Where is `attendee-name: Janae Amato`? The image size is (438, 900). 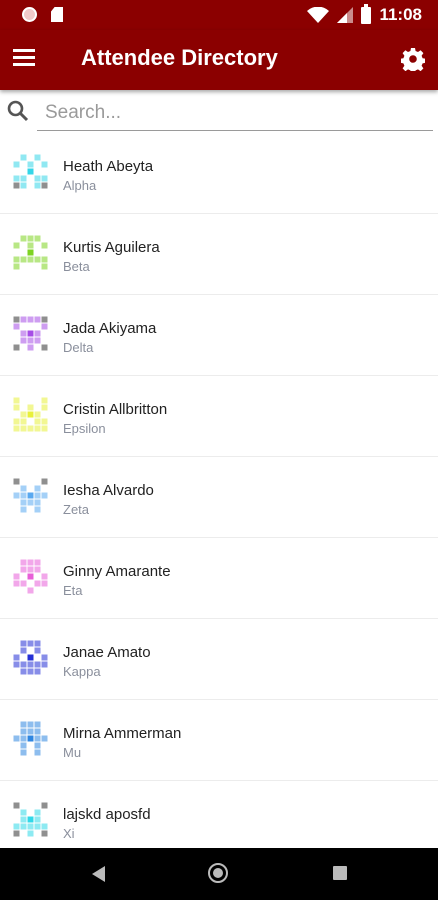 attendee-name: Janae Amato is located at coordinates (107, 652).